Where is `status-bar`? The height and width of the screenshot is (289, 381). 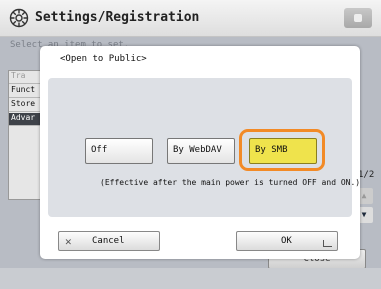 status-bar is located at coordinates (190, 278).